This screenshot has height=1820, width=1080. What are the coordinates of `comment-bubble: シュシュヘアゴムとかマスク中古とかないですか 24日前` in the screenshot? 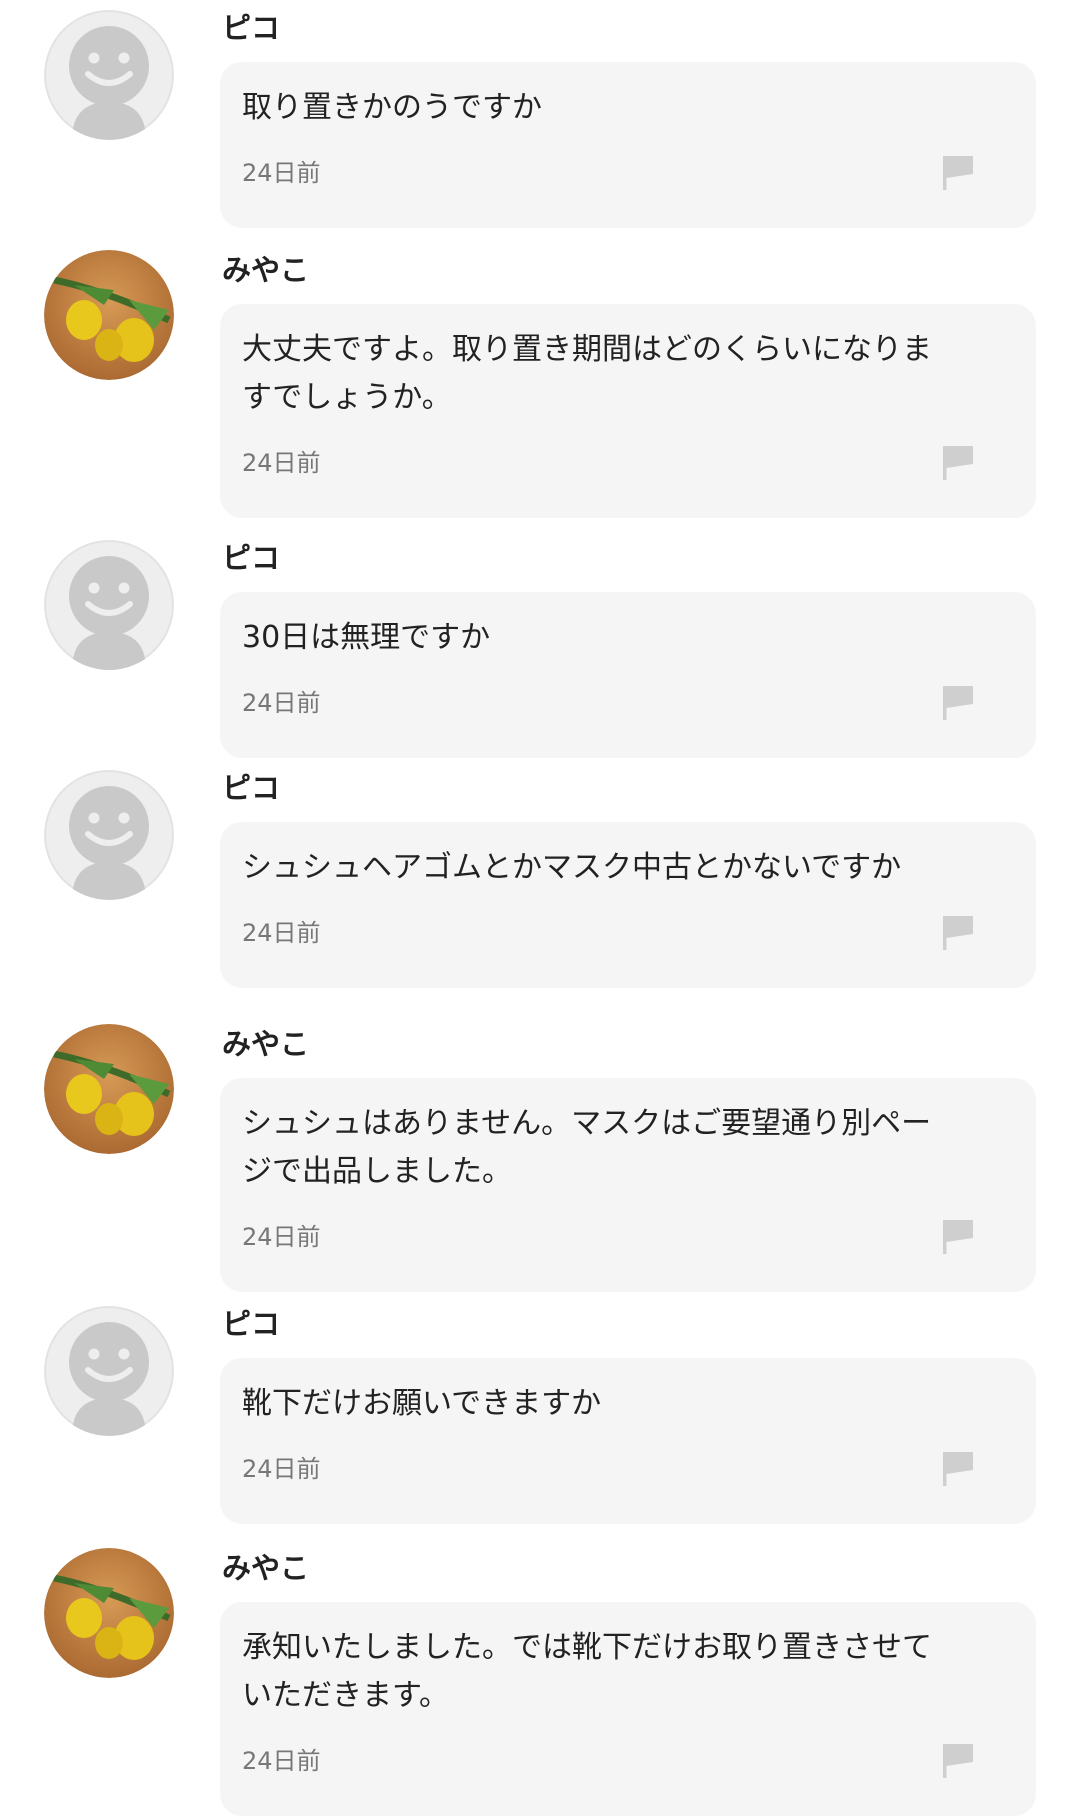 It's located at (628, 905).